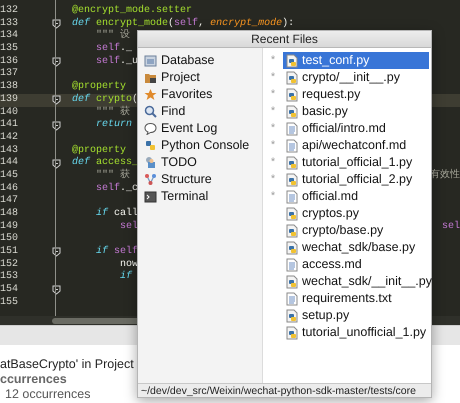 The width and height of the screenshot is (460, 403). What do you see at coordinates (132, 11) in the screenshot?
I see `code-text: @encrypt_mode.setter` at bounding box center [132, 11].